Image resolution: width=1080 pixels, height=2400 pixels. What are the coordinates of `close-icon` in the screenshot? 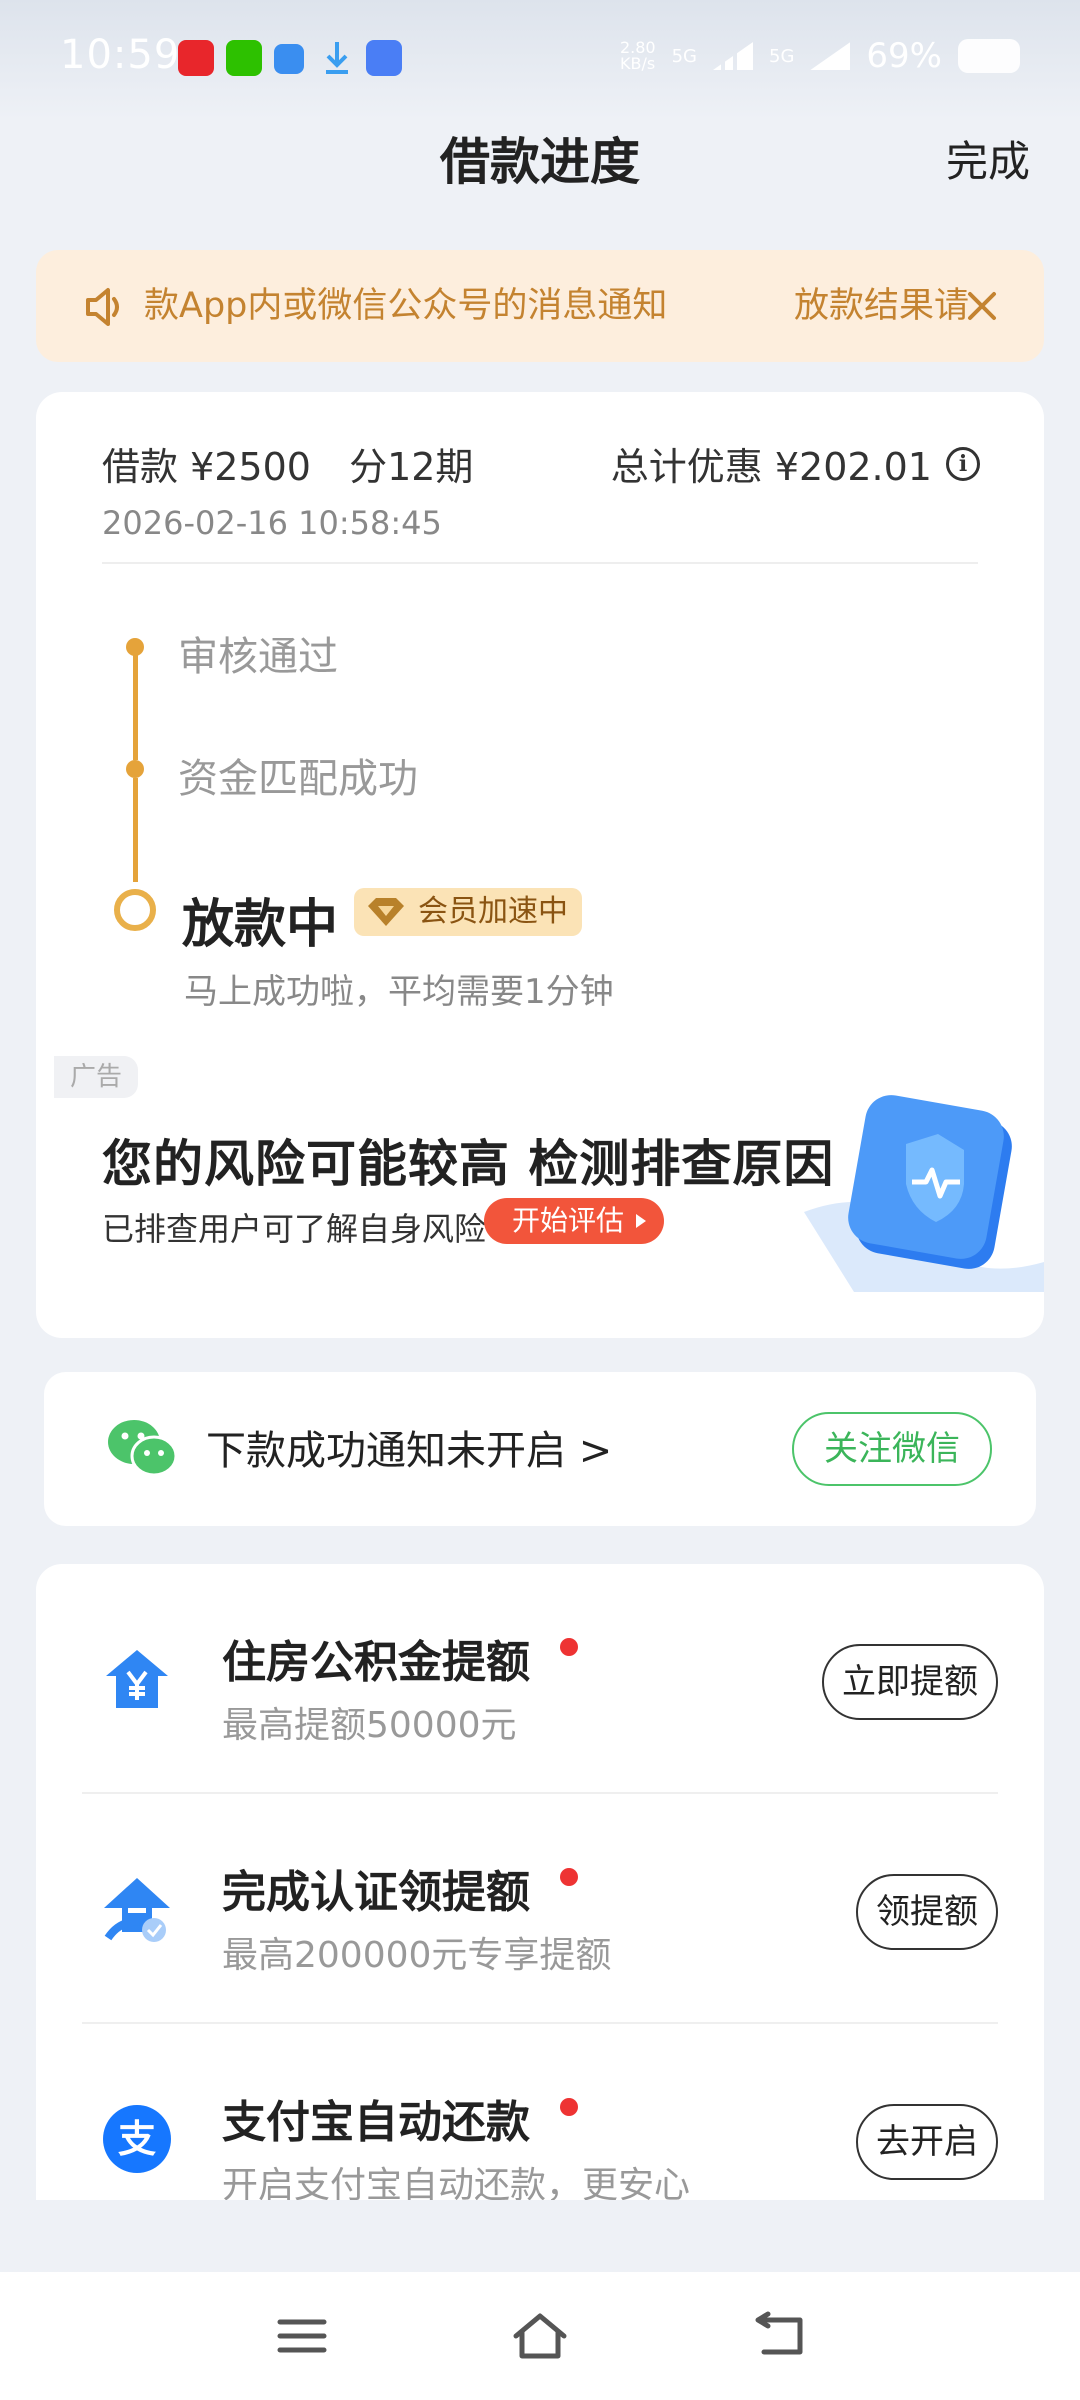 It's located at (982, 306).